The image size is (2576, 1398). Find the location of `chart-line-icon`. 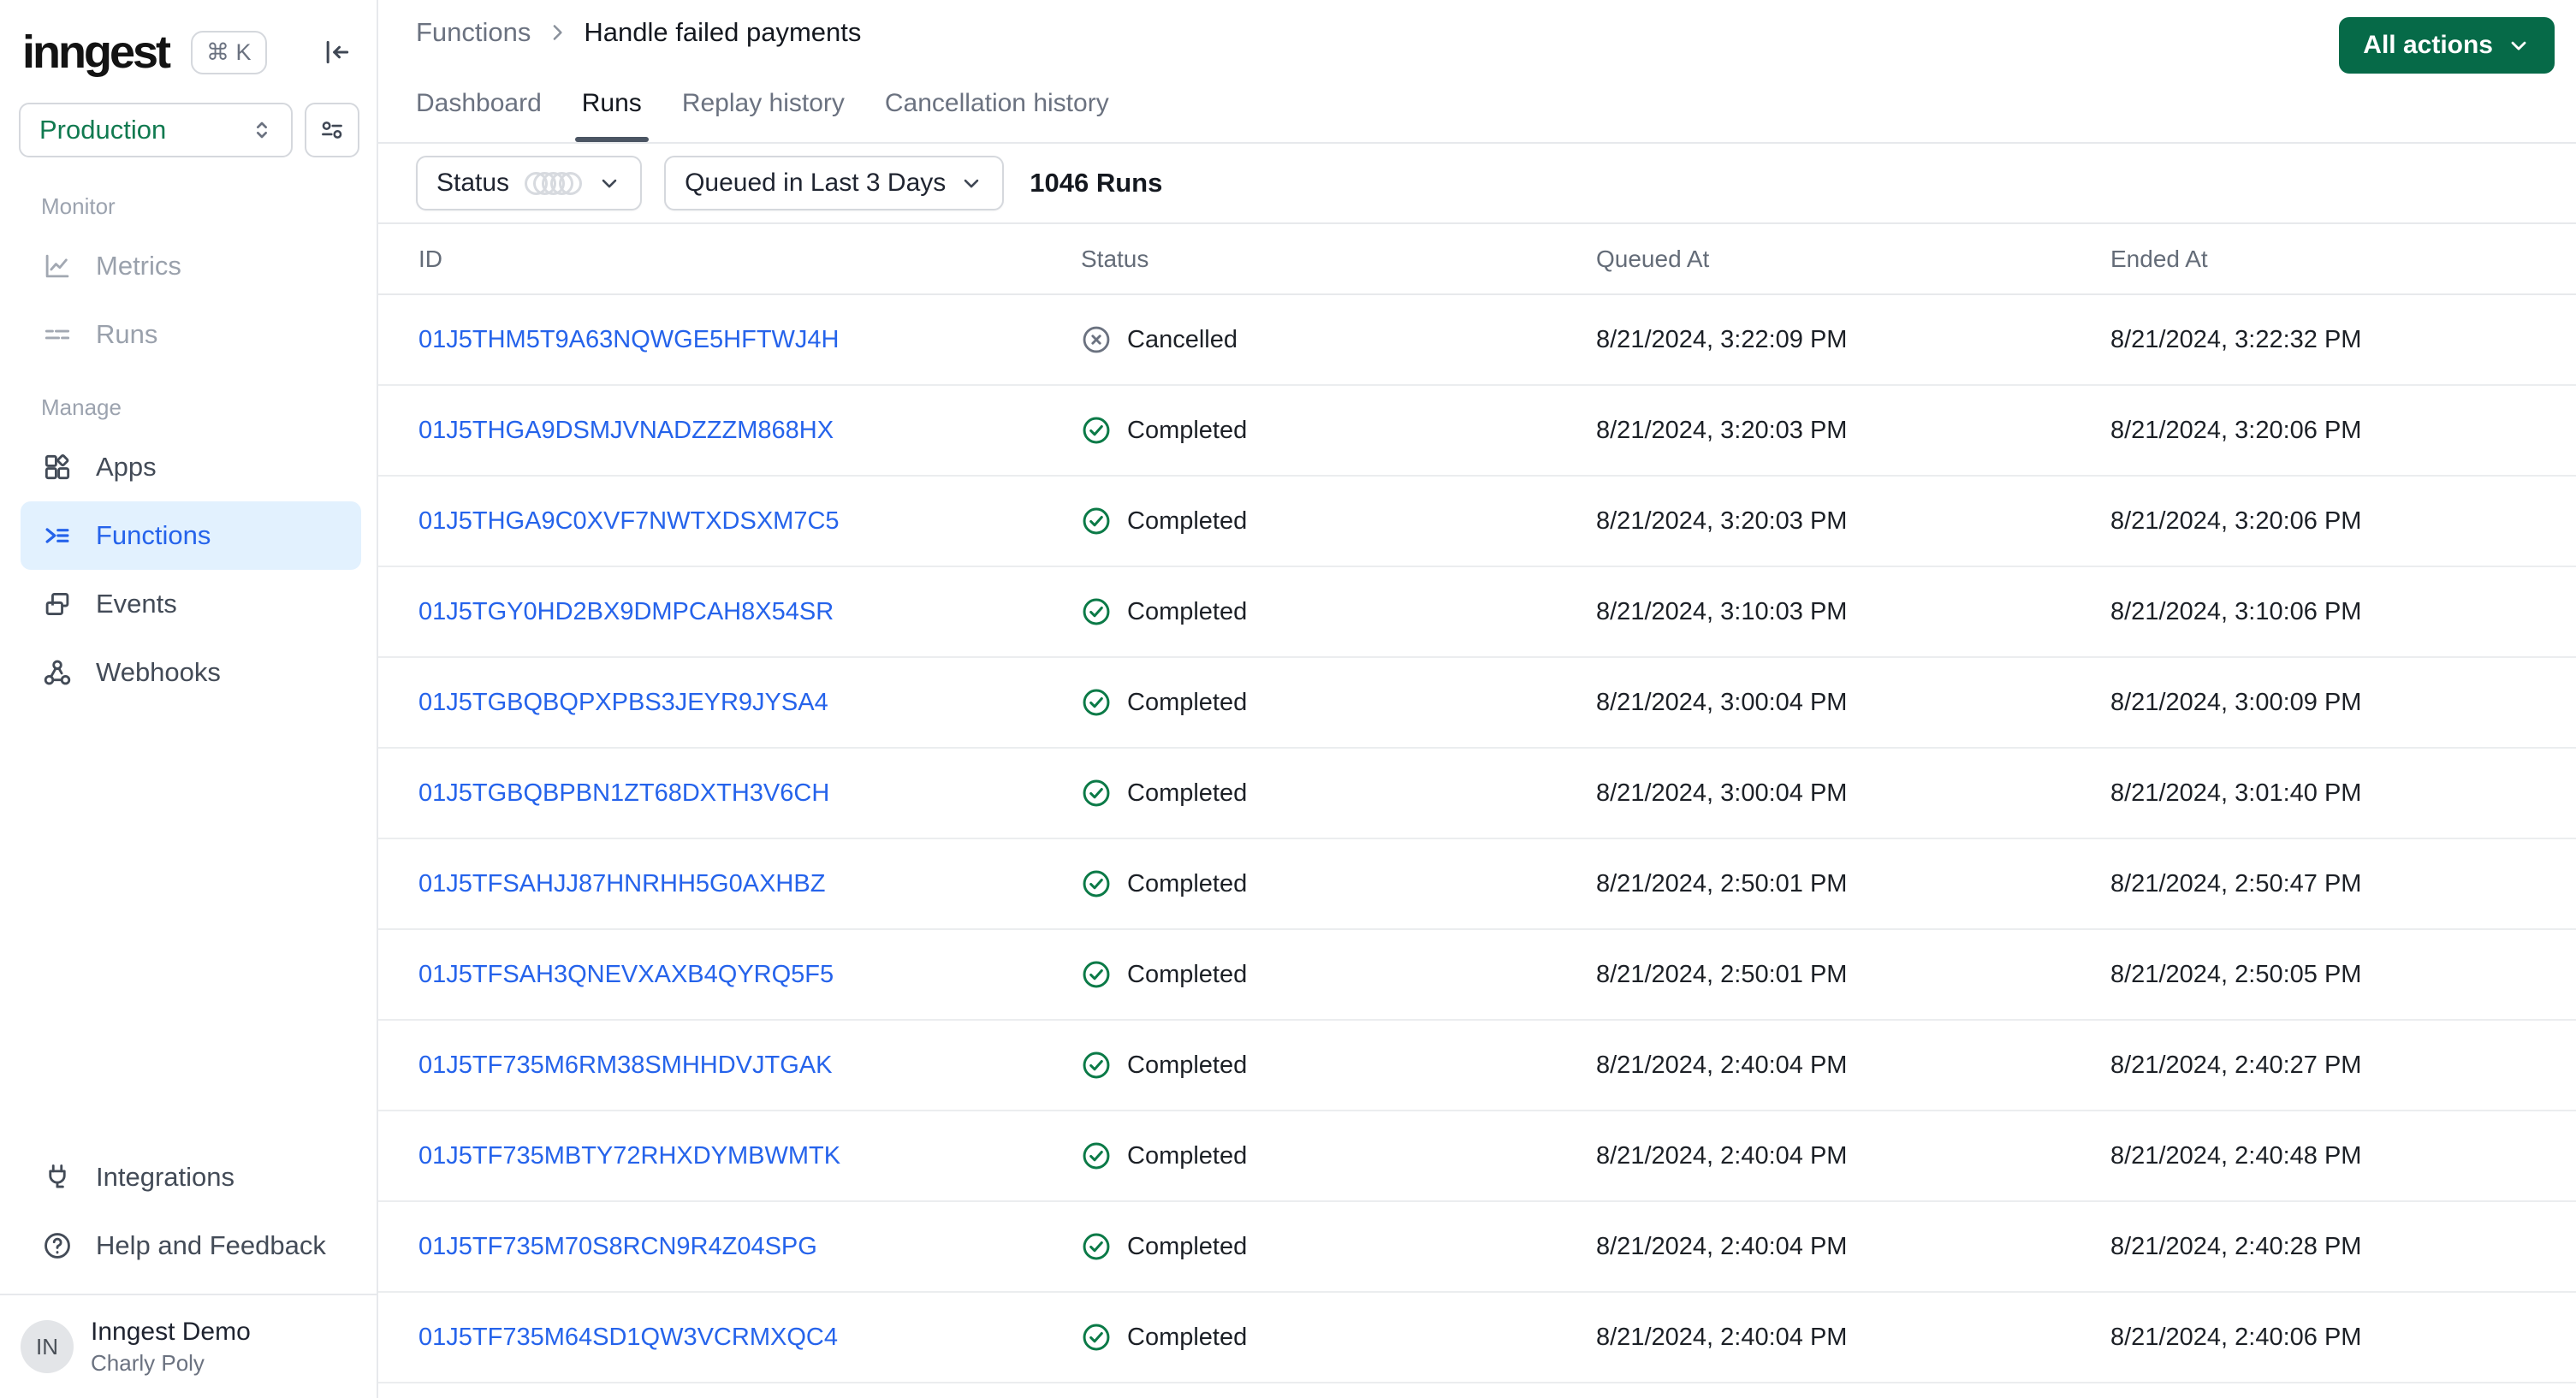

chart-line-icon is located at coordinates (57, 266).